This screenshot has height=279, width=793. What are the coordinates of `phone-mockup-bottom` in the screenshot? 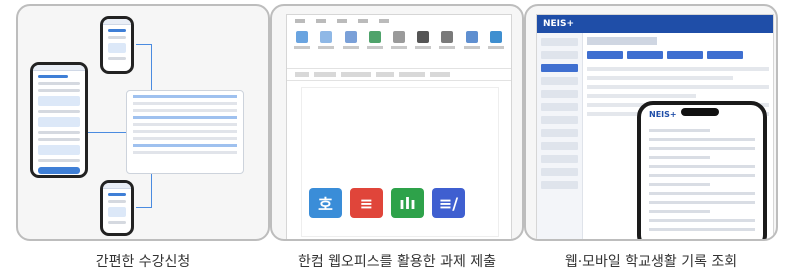 It's located at (117, 208).